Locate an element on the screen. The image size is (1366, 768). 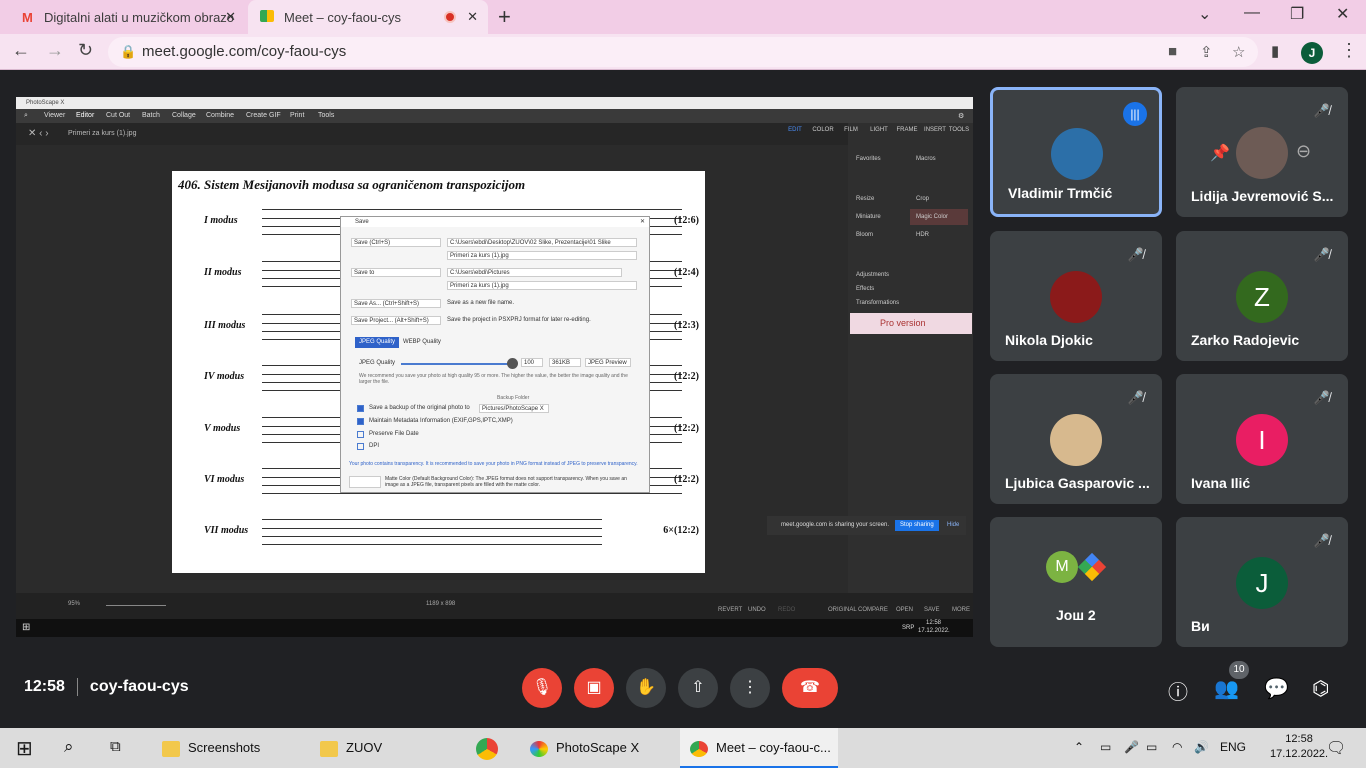
pro-version-banner: Pro version is located at coordinates (911, 323).